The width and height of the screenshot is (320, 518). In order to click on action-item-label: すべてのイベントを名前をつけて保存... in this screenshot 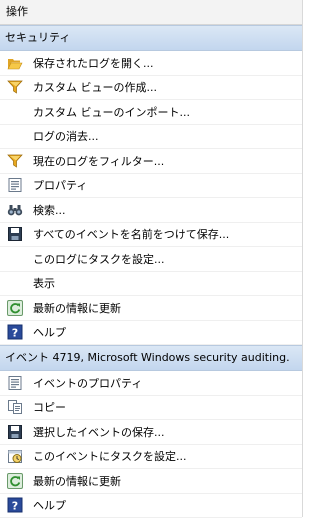, I will do `click(131, 234)`.